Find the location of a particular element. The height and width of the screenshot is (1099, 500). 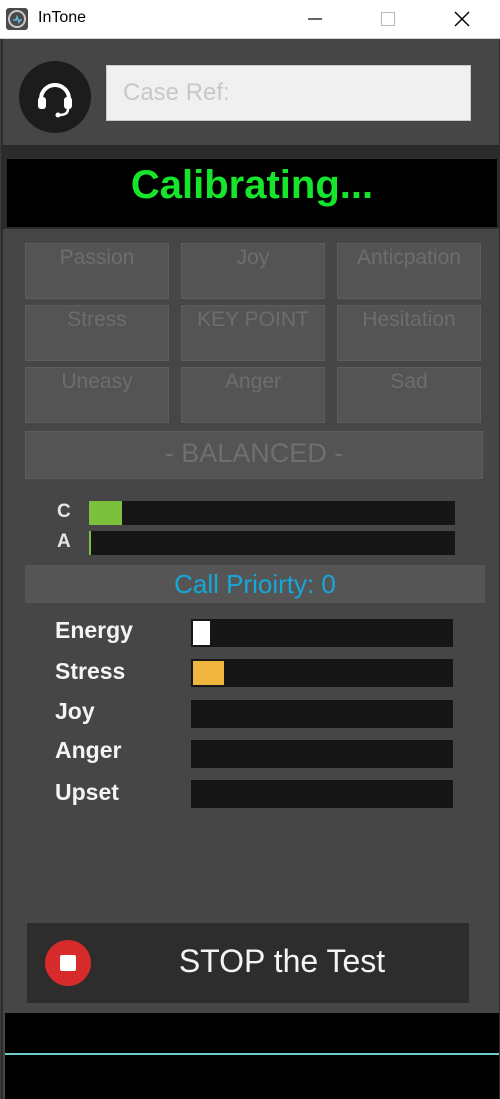

bottom-strip is located at coordinates (252, 1077).